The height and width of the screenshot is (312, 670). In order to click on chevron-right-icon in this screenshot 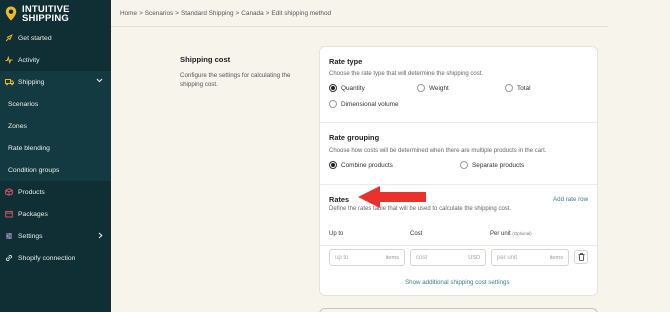, I will do `click(100, 236)`.